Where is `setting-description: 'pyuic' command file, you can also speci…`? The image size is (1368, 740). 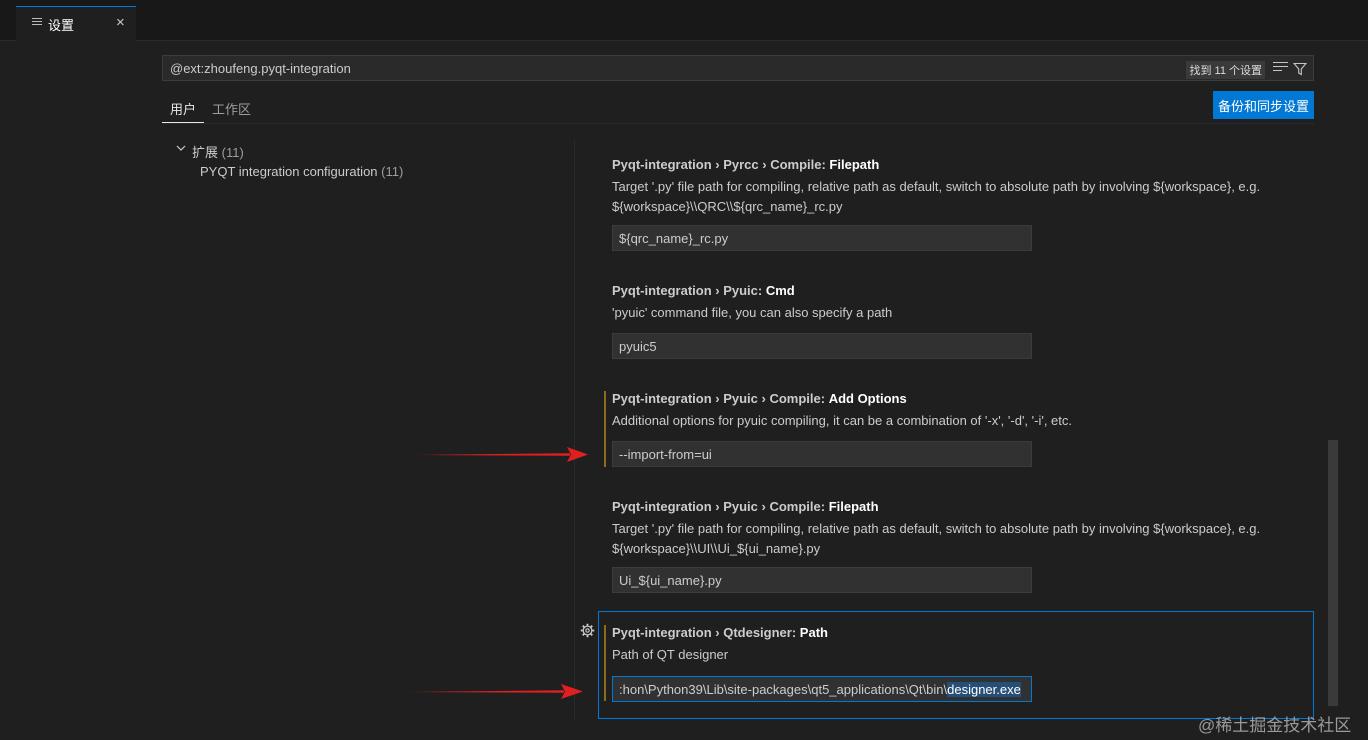
setting-description: 'pyuic' command file, you can also speci… is located at coordinates (752, 312).